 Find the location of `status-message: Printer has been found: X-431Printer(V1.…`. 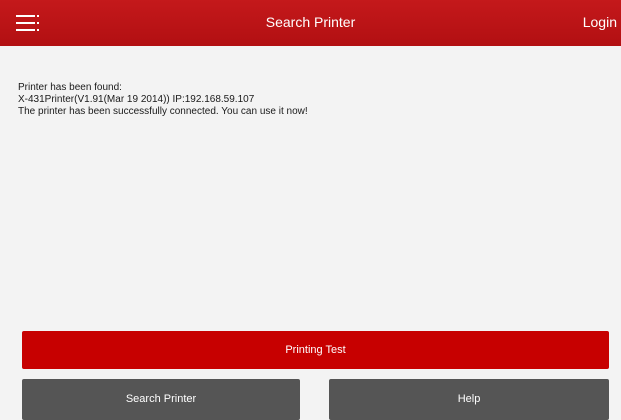

status-message: Printer has been found: X-431Printer(V1.… is located at coordinates (163, 100).